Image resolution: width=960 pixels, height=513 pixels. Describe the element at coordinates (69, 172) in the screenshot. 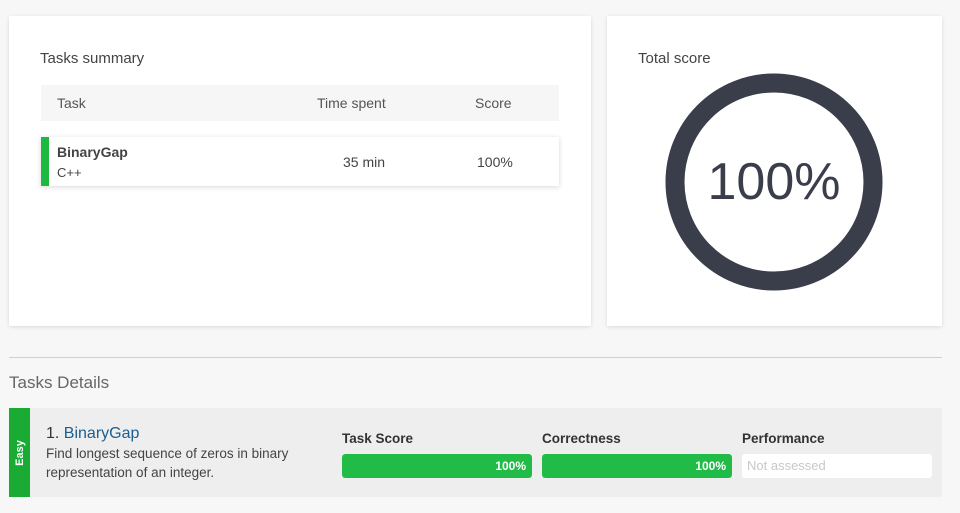

I see `task-language: C++` at that location.